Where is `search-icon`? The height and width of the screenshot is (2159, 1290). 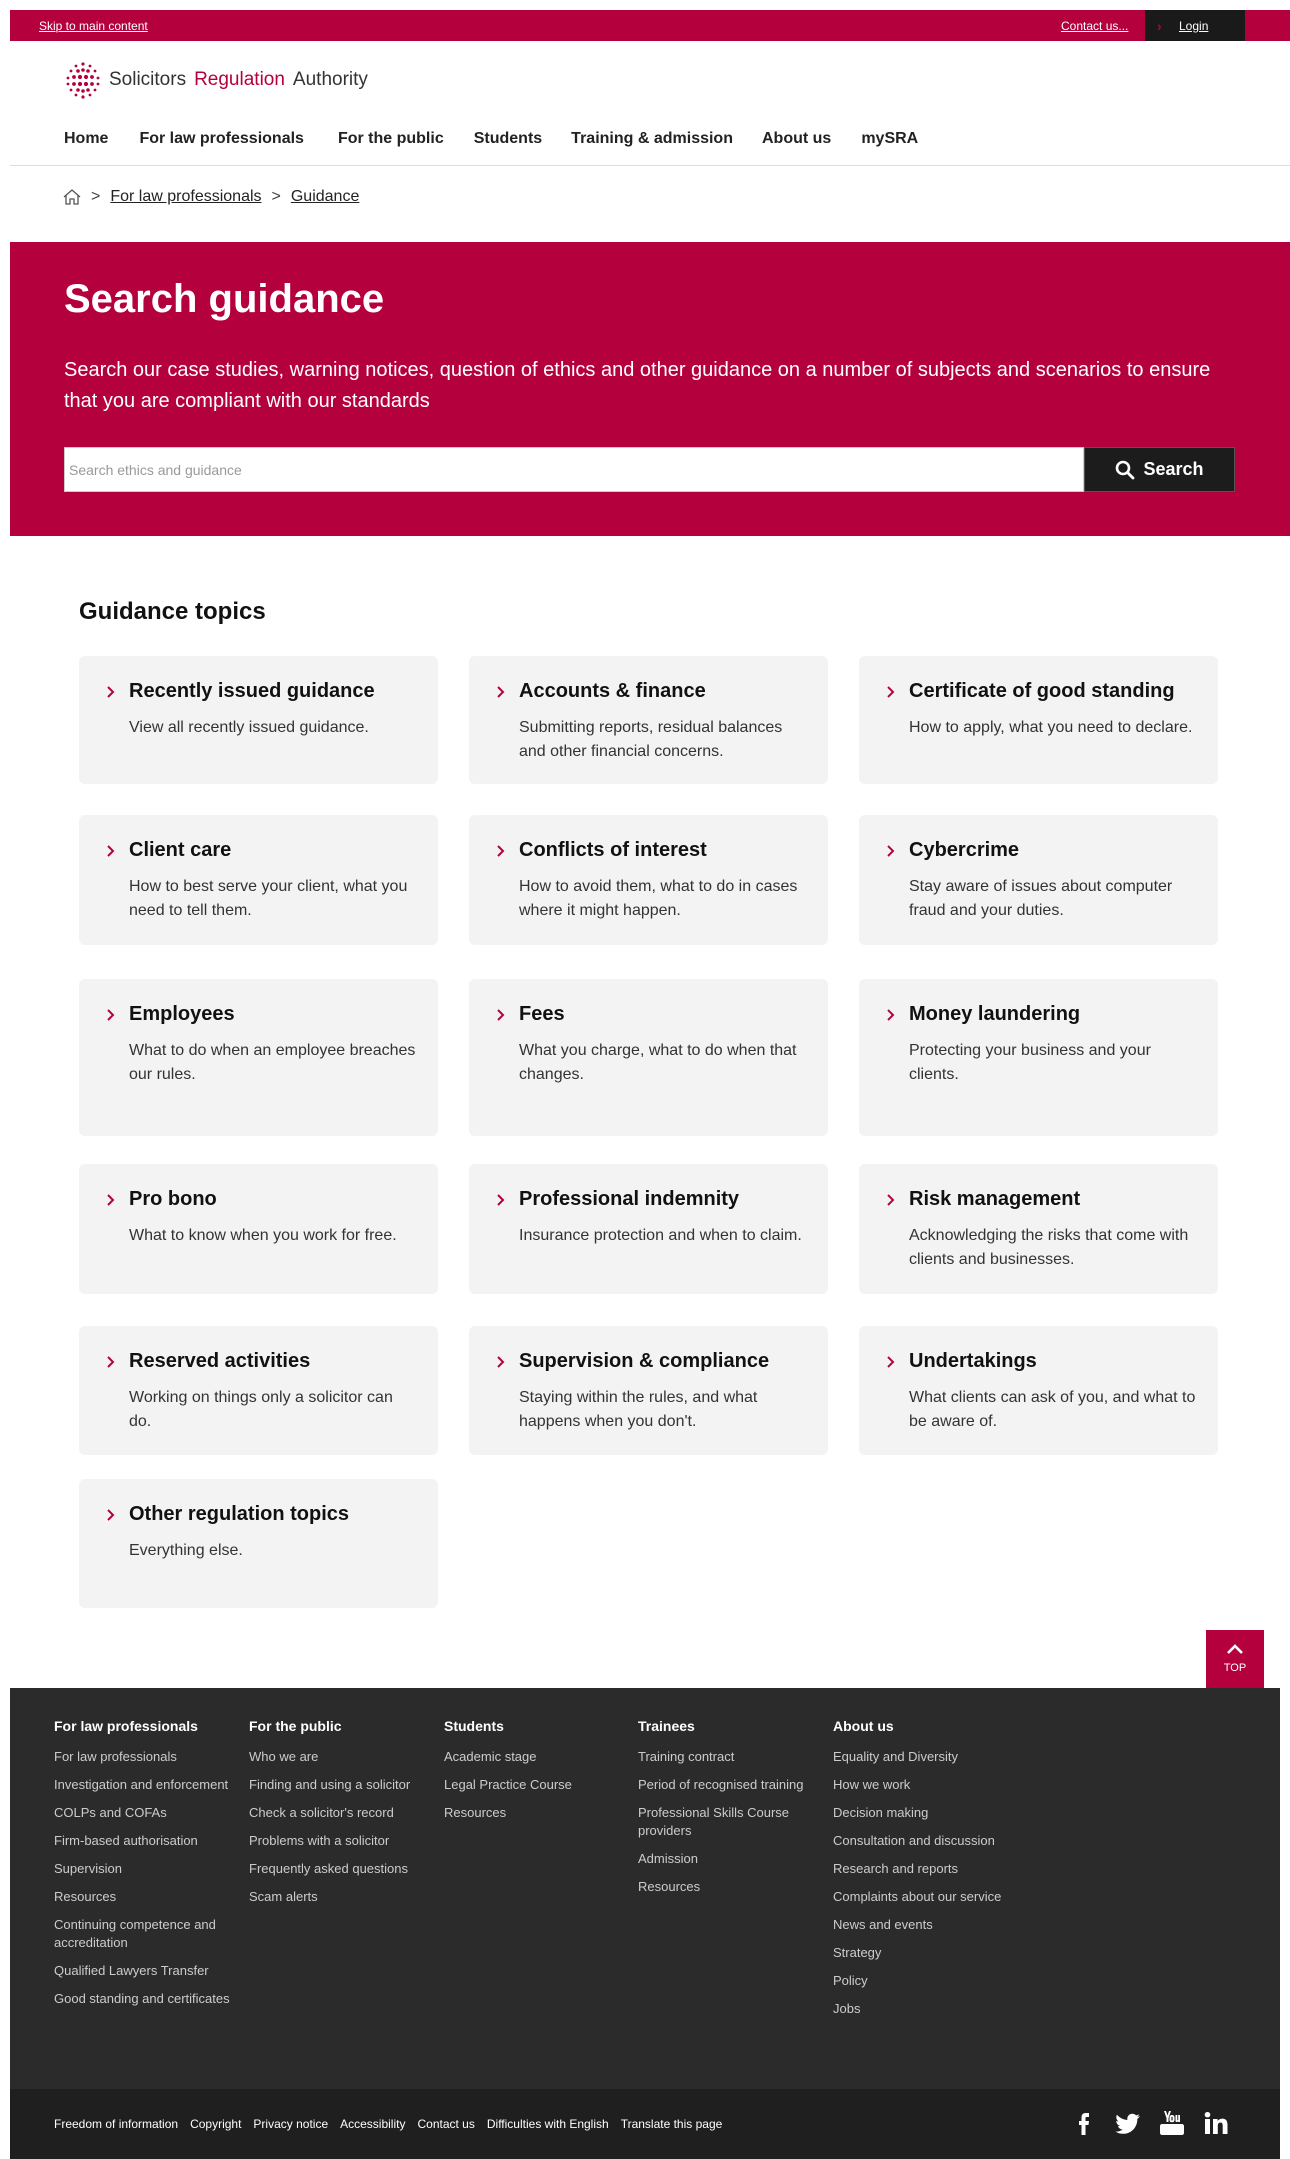
search-icon is located at coordinates (1125, 469).